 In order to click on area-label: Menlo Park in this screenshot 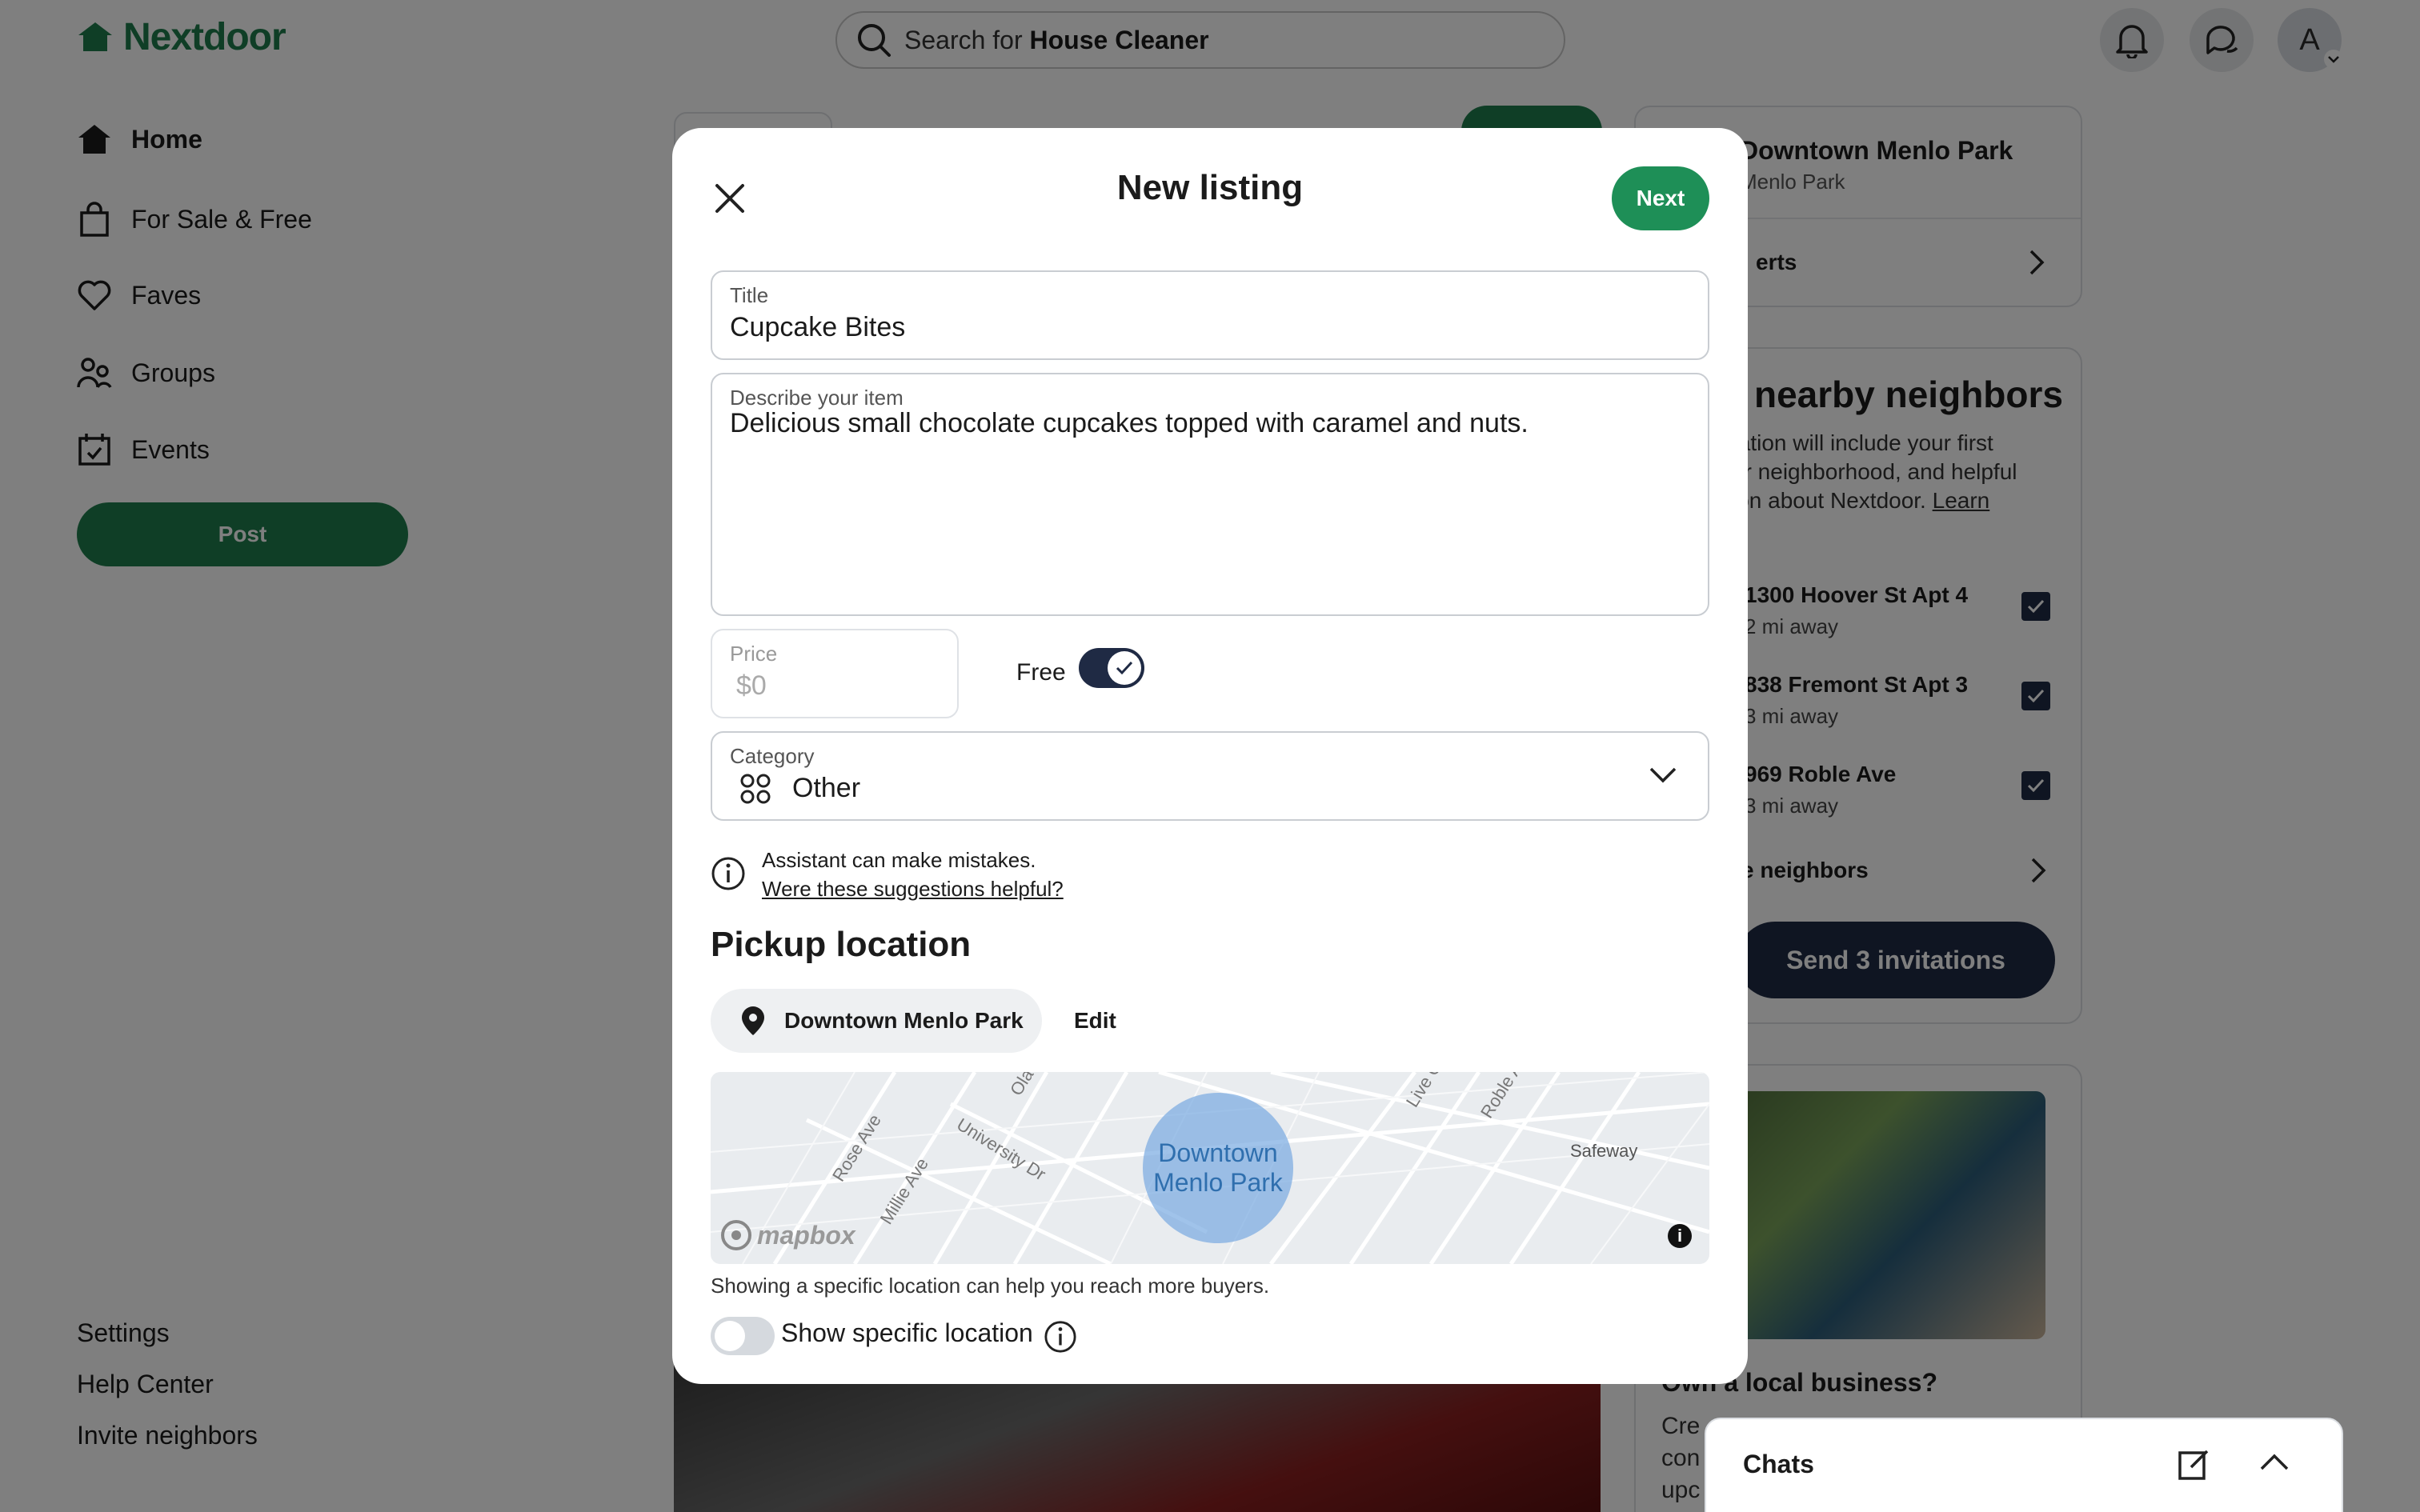, I will do `click(1218, 1182)`.